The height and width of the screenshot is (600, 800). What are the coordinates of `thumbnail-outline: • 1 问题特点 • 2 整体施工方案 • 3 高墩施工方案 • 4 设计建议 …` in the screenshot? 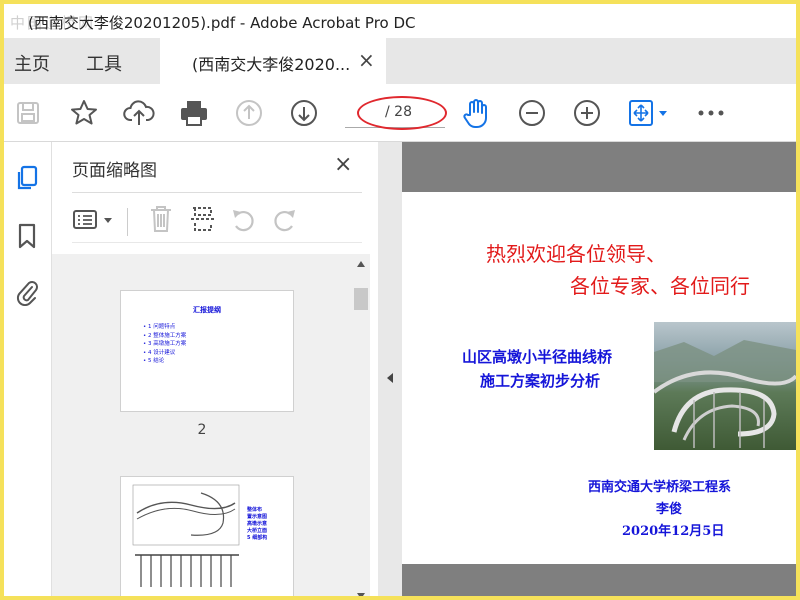 It's located at (164, 344).